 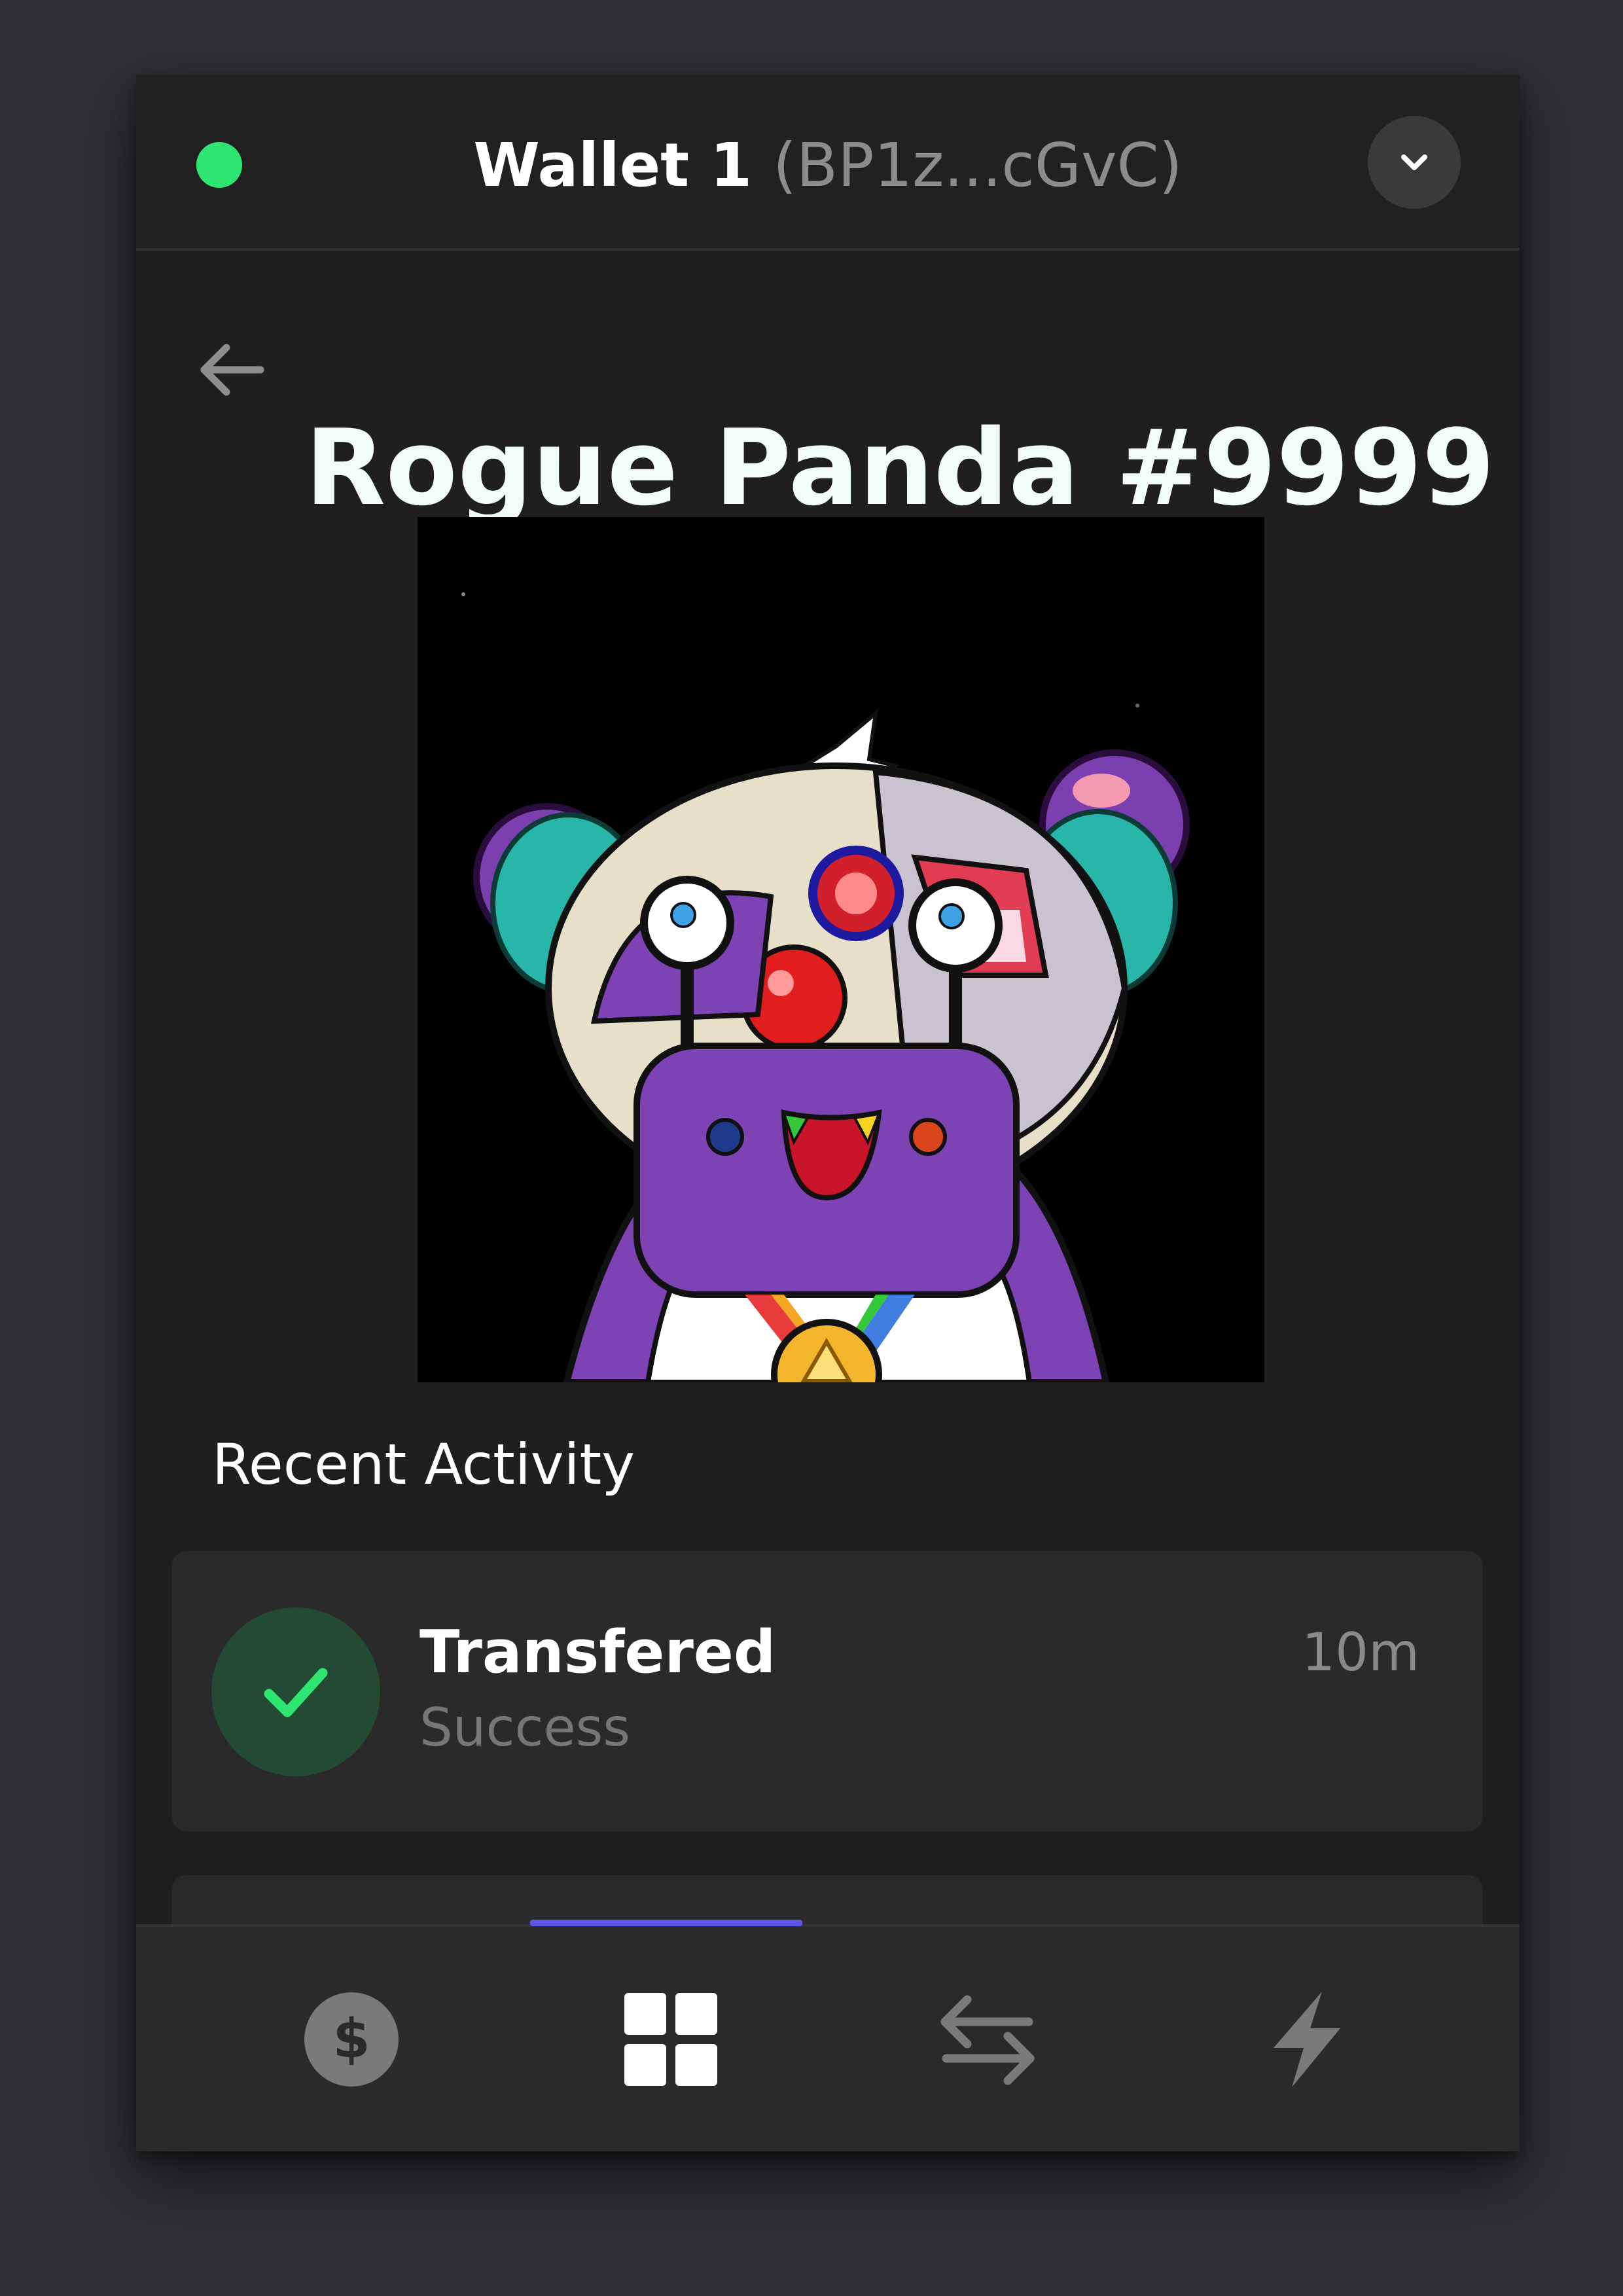 I want to click on lightning-icon, so click(x=1307, y=2039).